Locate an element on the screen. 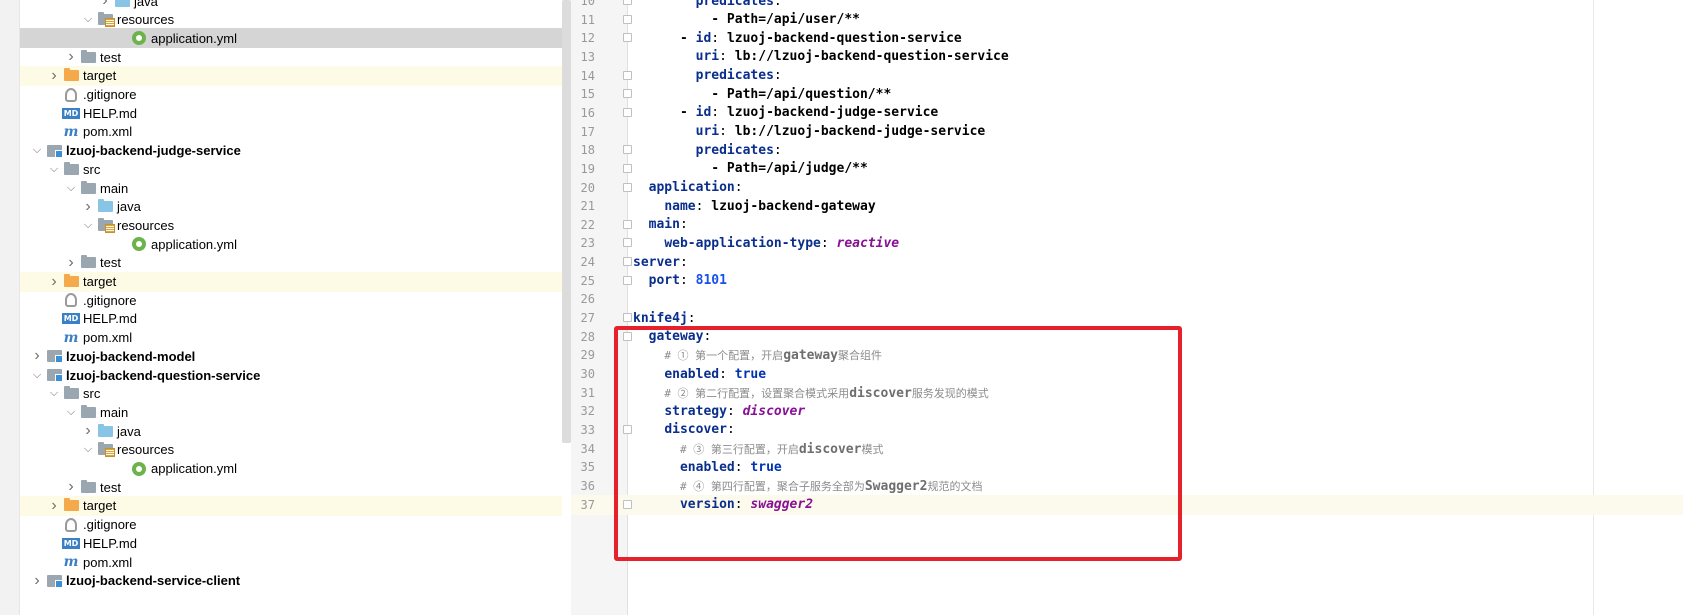  code-line: 20 application: is located at coordinates (1127, 188).